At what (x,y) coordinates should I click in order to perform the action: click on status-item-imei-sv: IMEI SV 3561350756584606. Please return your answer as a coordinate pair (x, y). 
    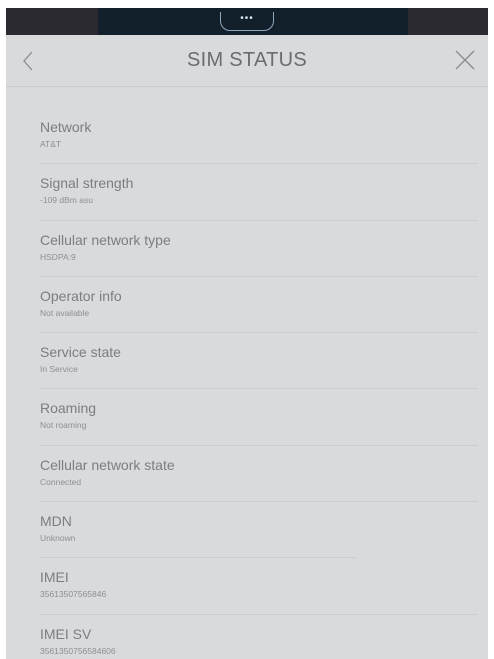
    Looking at the image, I should click on (247, 637).